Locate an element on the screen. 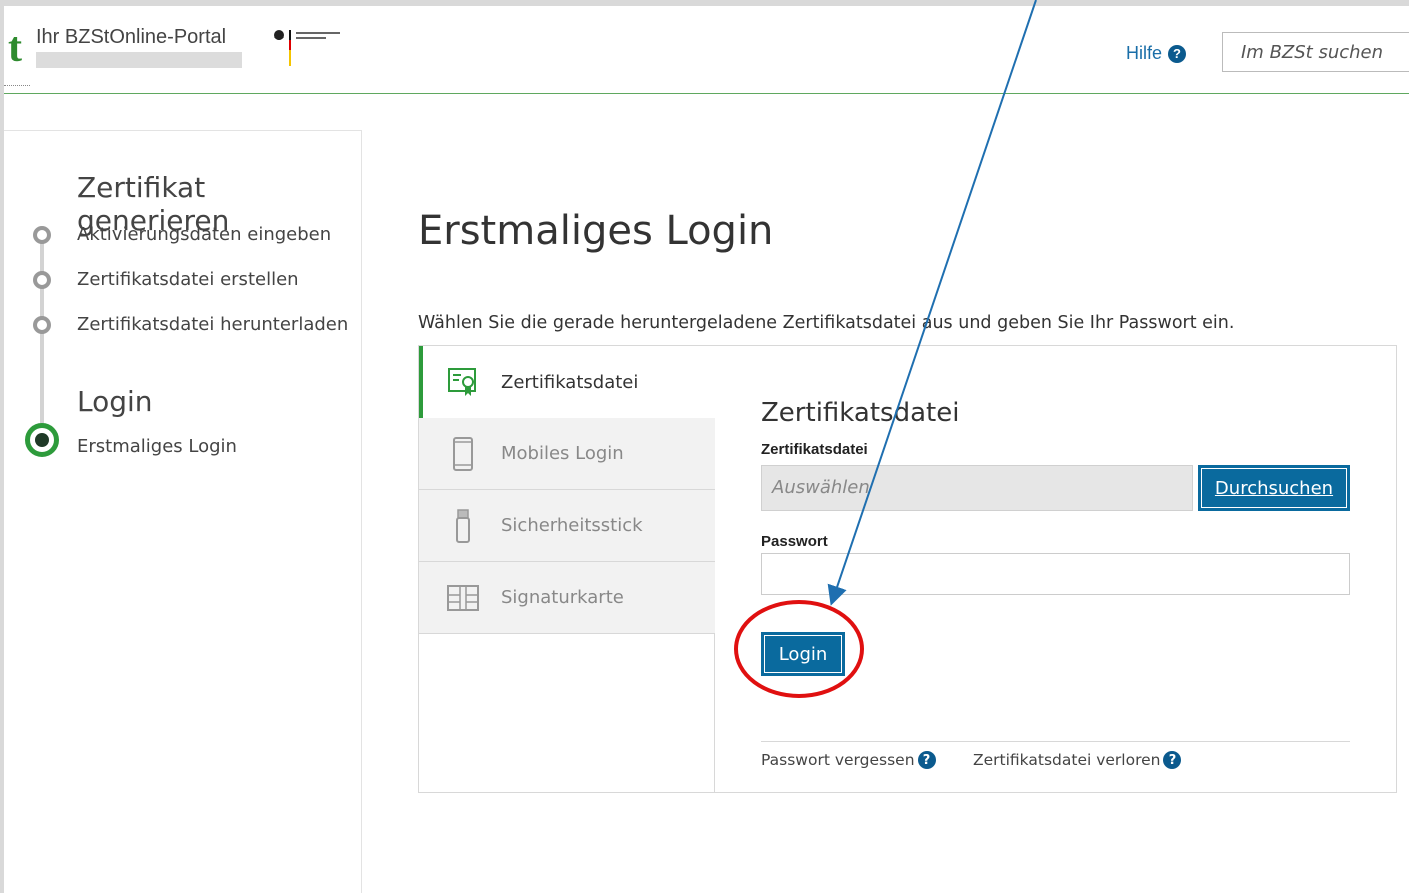 This screenshot has height=893, width=1409. tab-certificate-file: Zertifikatsdatei is located at coordinates (567, 382).